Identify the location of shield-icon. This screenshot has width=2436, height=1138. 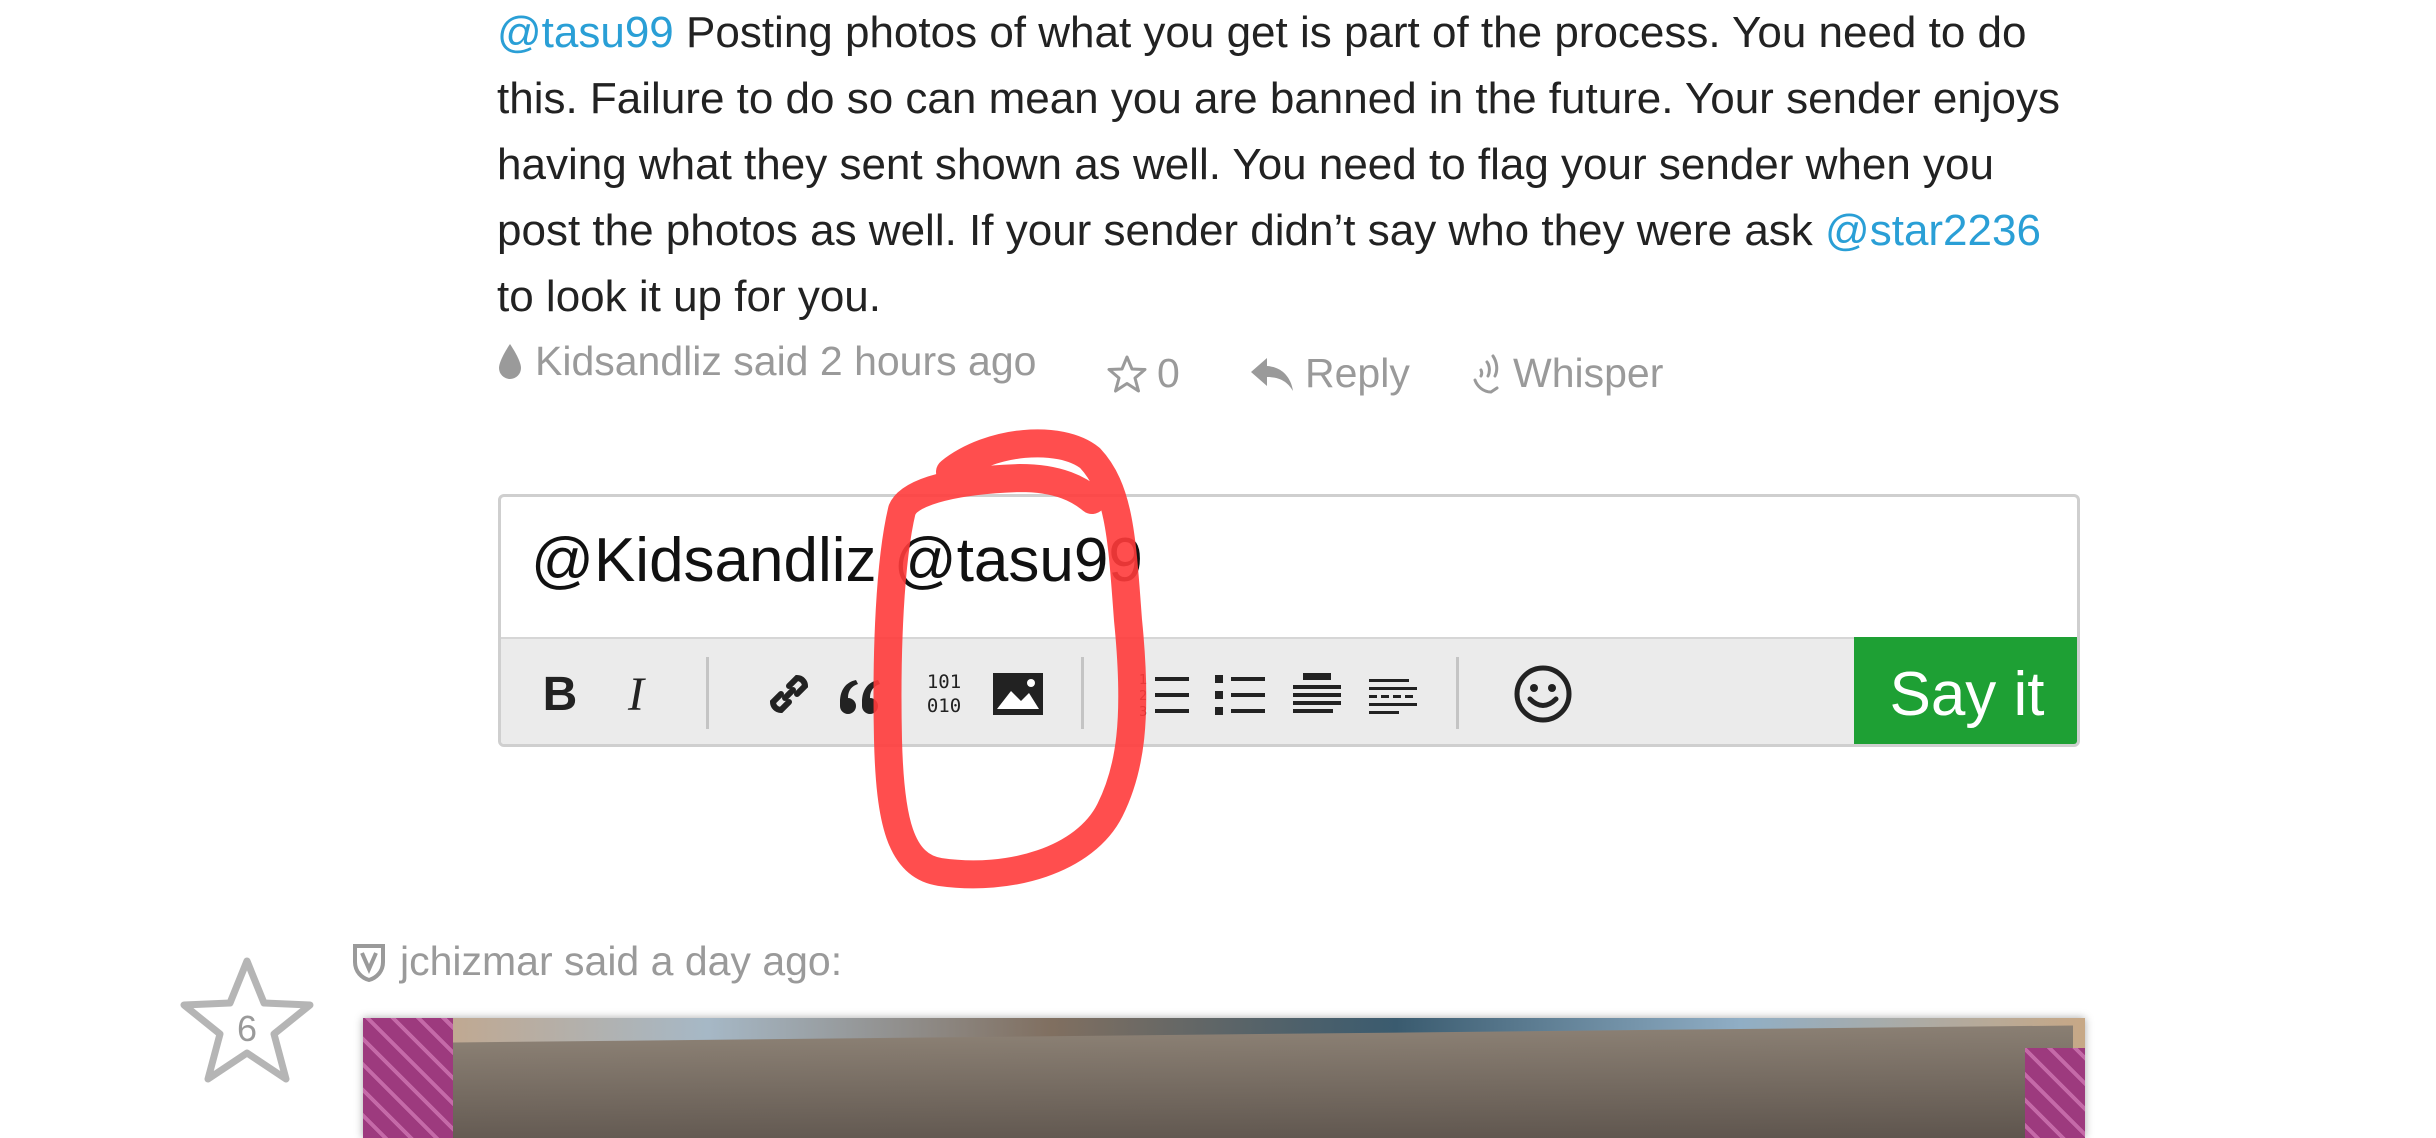
(369, 962).